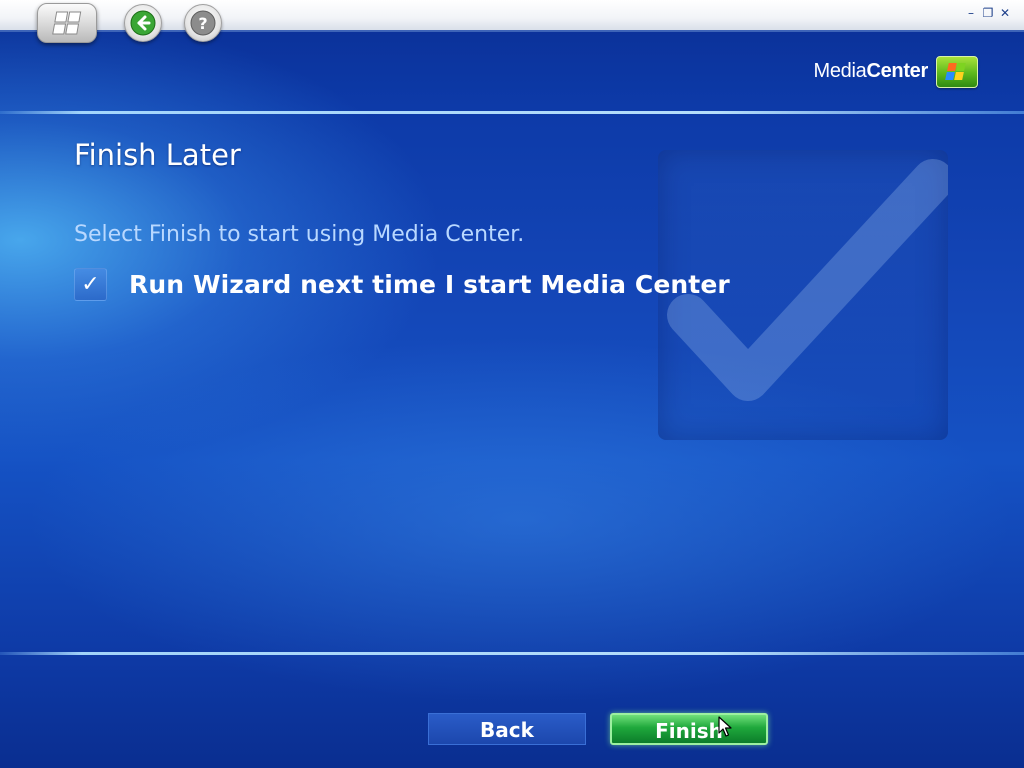  I want to click on back-arrow-icon, so click(143, 23).